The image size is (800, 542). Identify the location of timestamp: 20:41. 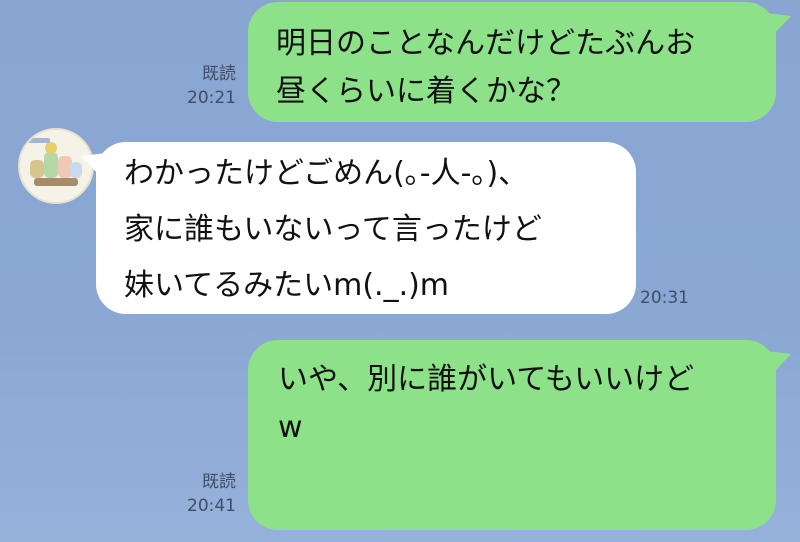
(211, 506).